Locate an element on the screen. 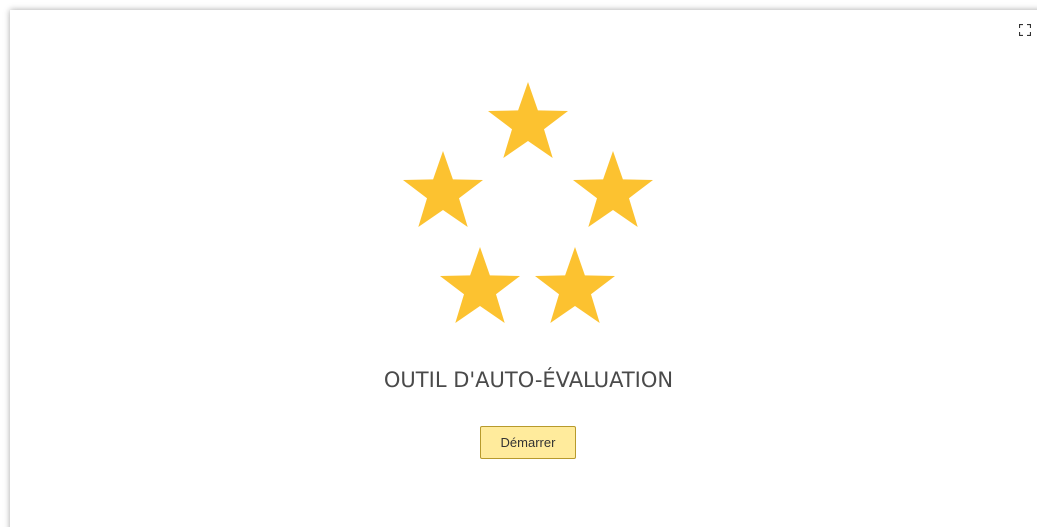 The image size is (1037, 527). stars-logo is located at coordinates (528, 202).